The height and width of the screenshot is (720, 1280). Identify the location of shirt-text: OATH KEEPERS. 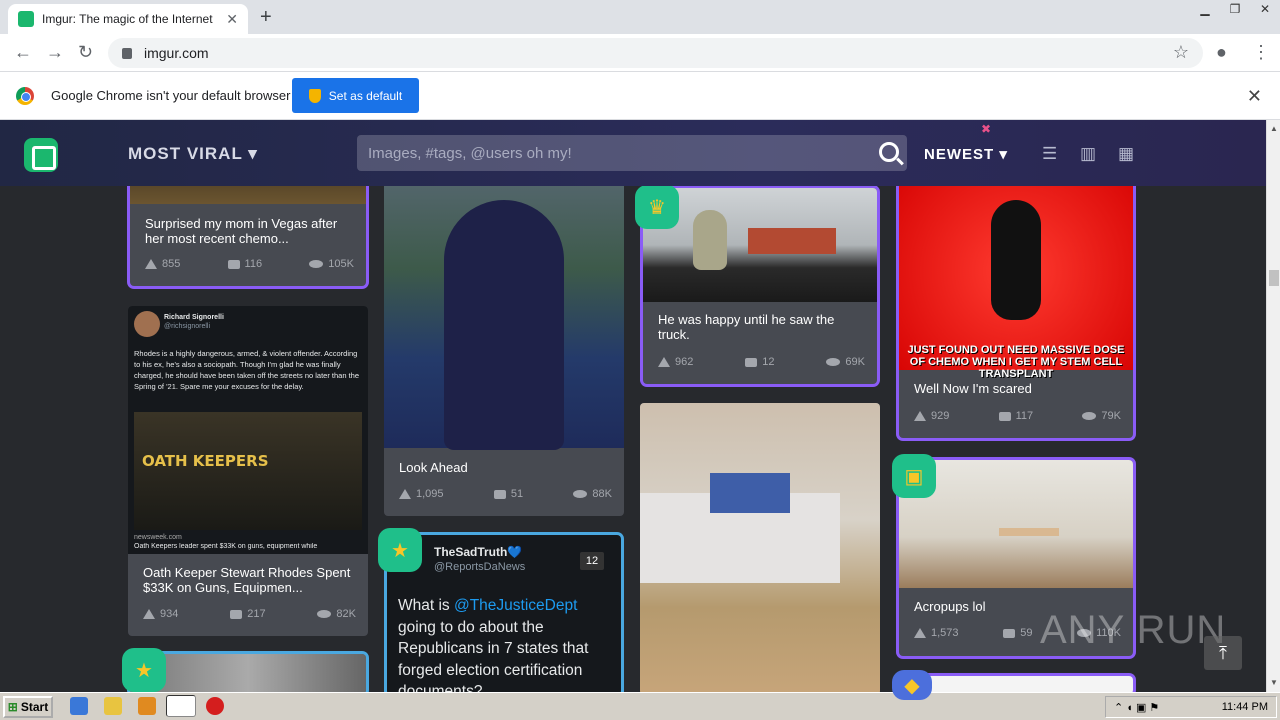
(205, 461).